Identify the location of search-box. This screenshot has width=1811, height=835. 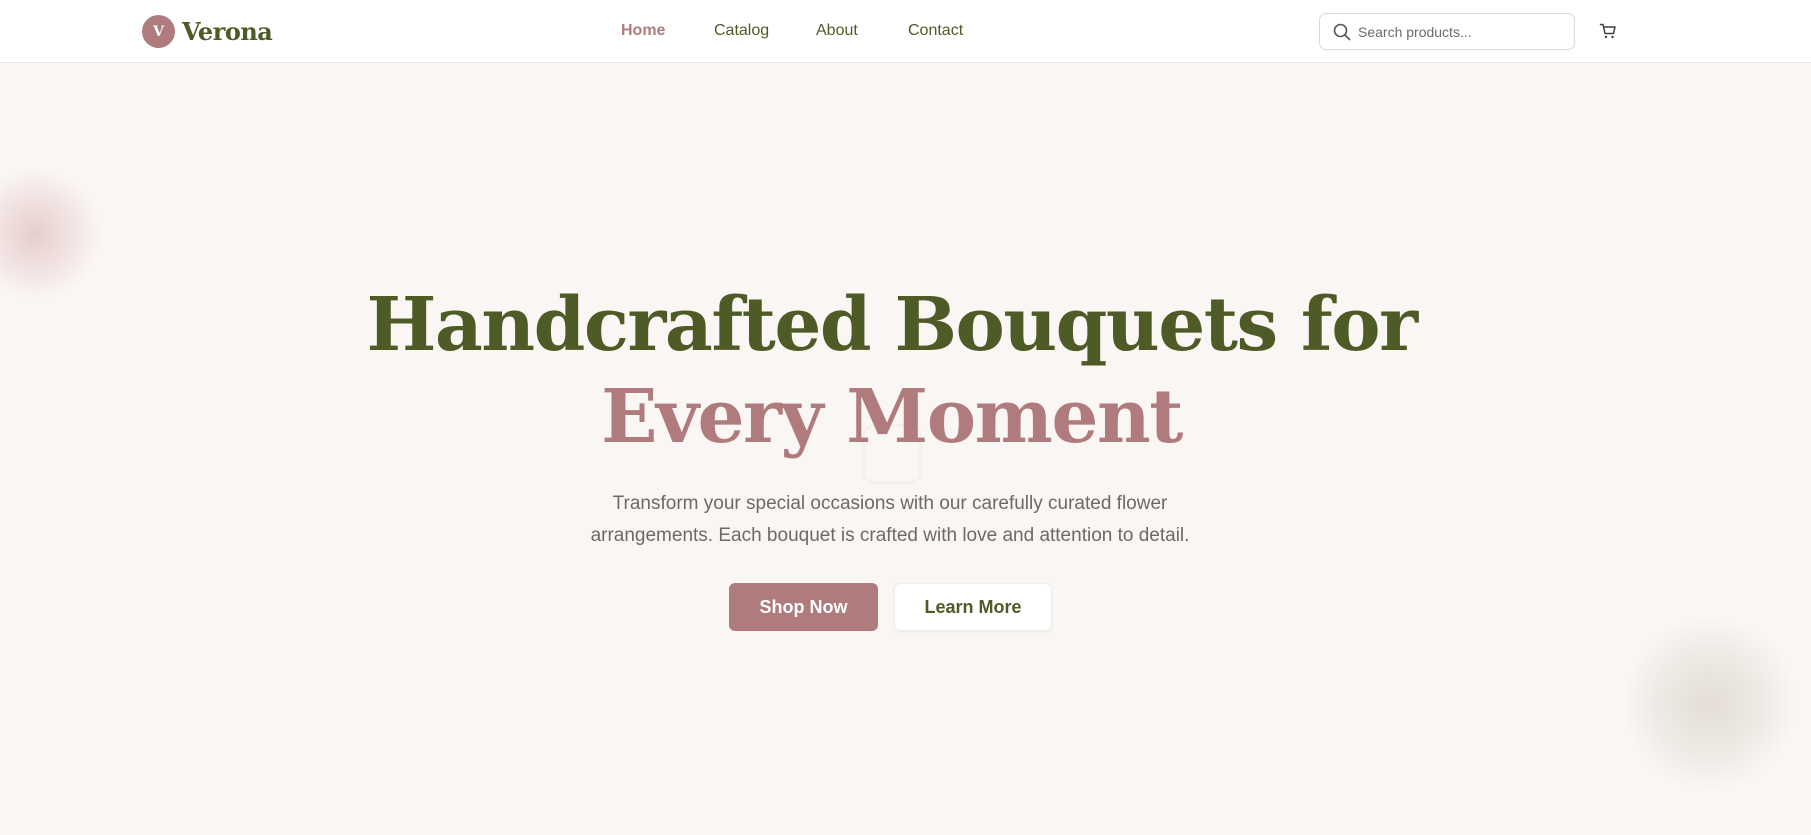
(1447, 31).